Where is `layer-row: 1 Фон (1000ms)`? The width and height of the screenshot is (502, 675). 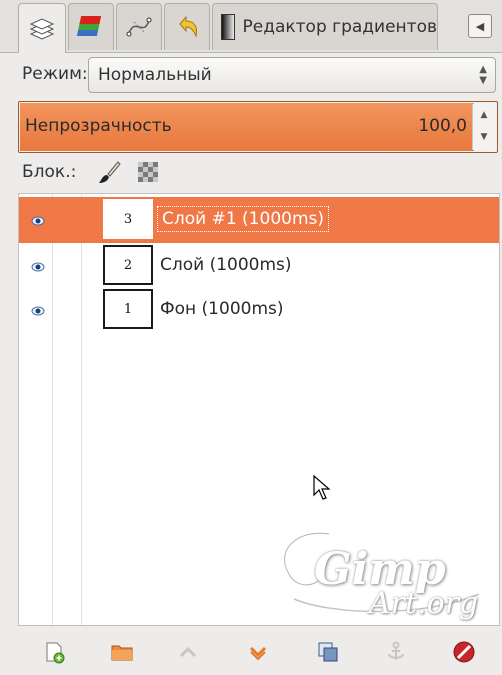
layer-row: 1 Фон (1000ms) is located at coordinates (259, 310).